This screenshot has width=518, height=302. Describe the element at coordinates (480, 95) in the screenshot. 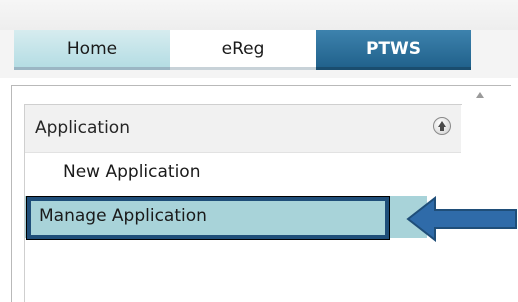

I see `scroll-up-icon` at that location.